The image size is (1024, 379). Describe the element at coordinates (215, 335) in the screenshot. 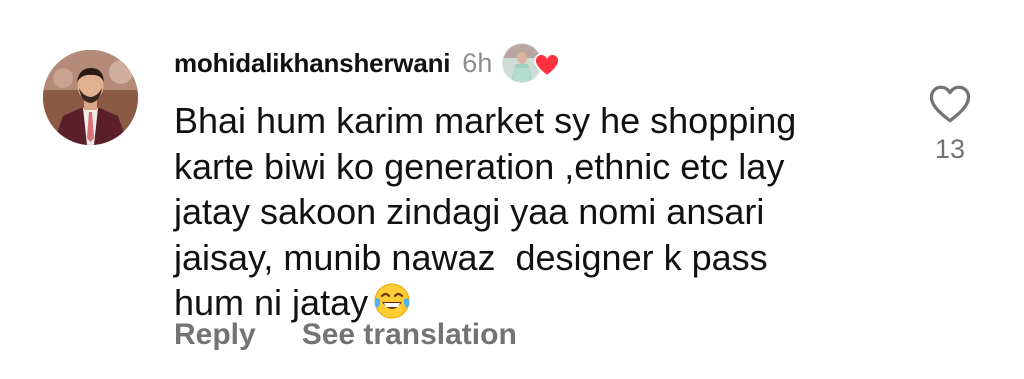

I see `reply-button: Reply` at that location.